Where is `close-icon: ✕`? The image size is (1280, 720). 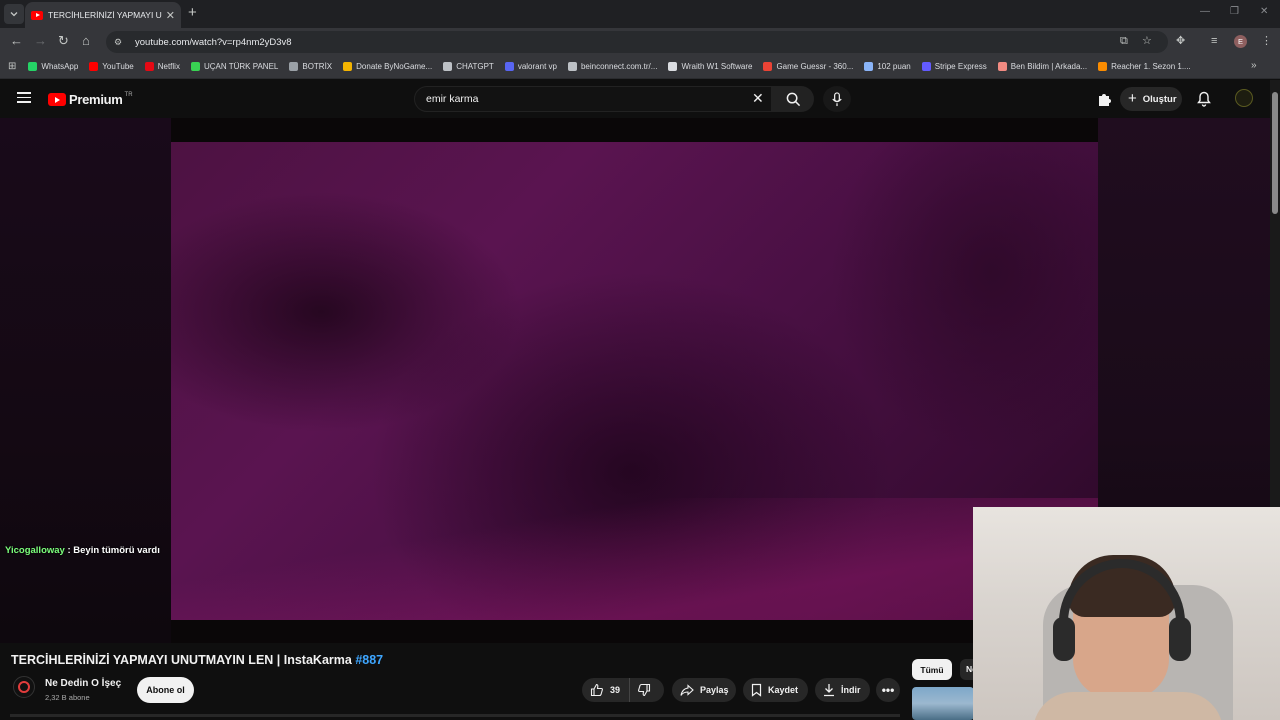 close-icon: ✕ is located at coordinates (170, 15).